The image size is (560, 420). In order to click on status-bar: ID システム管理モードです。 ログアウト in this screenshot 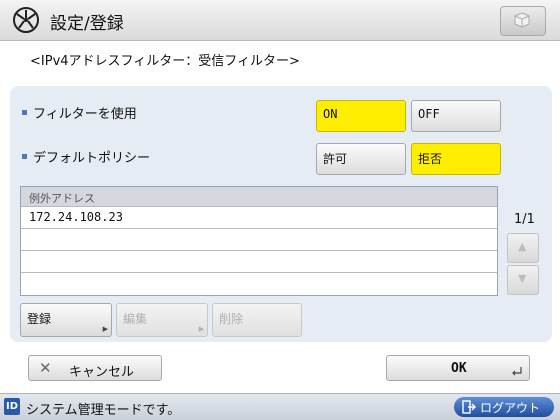, I will do `click(280, 406)`.